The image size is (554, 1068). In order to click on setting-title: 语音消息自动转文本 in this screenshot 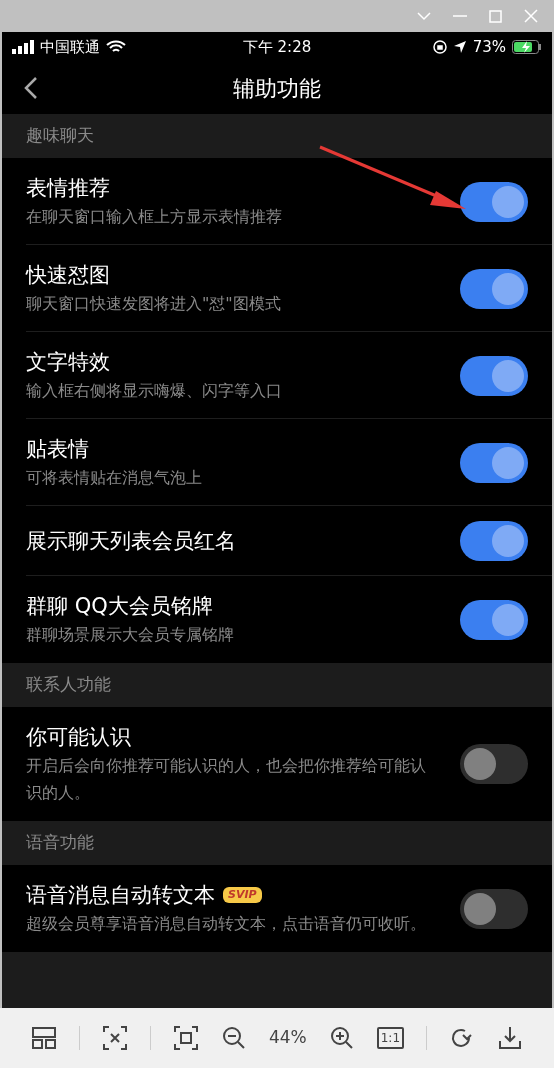, I will do `click(120, 895)`.